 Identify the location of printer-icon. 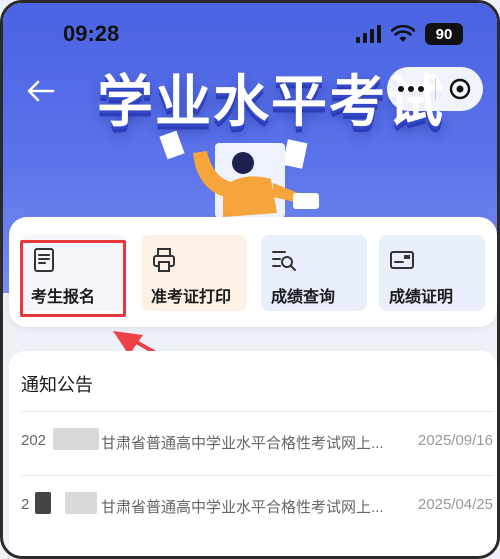
(164, 260).